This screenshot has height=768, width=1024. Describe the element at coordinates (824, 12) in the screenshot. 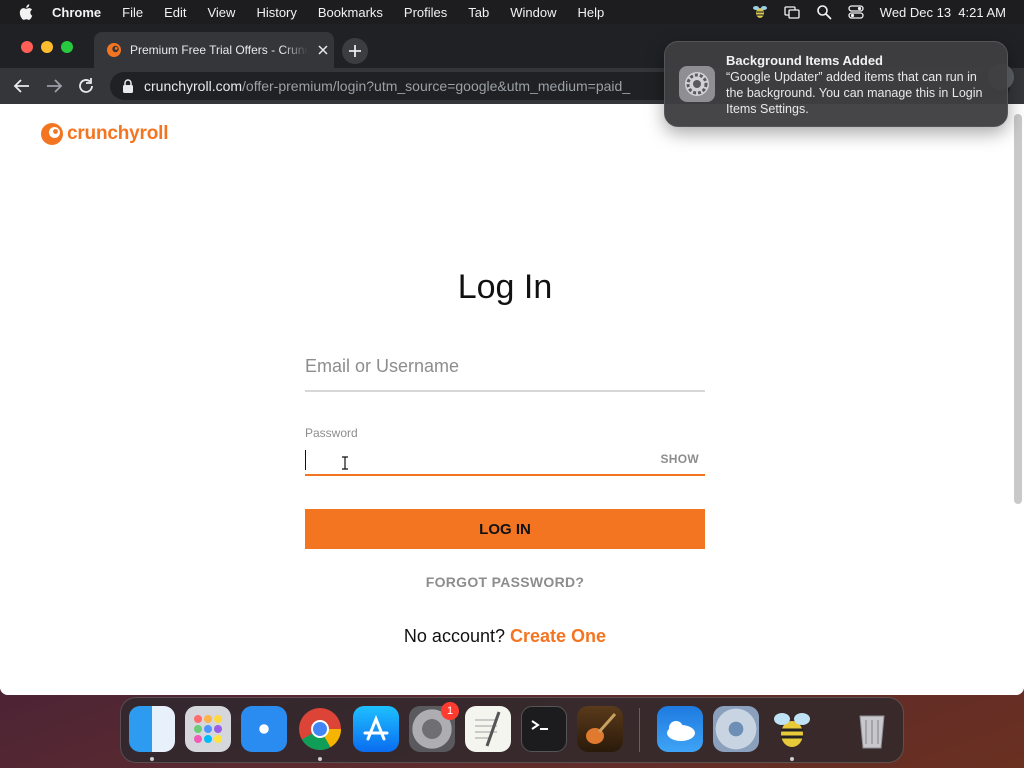

I see `spotlight-search-icon` at that location.